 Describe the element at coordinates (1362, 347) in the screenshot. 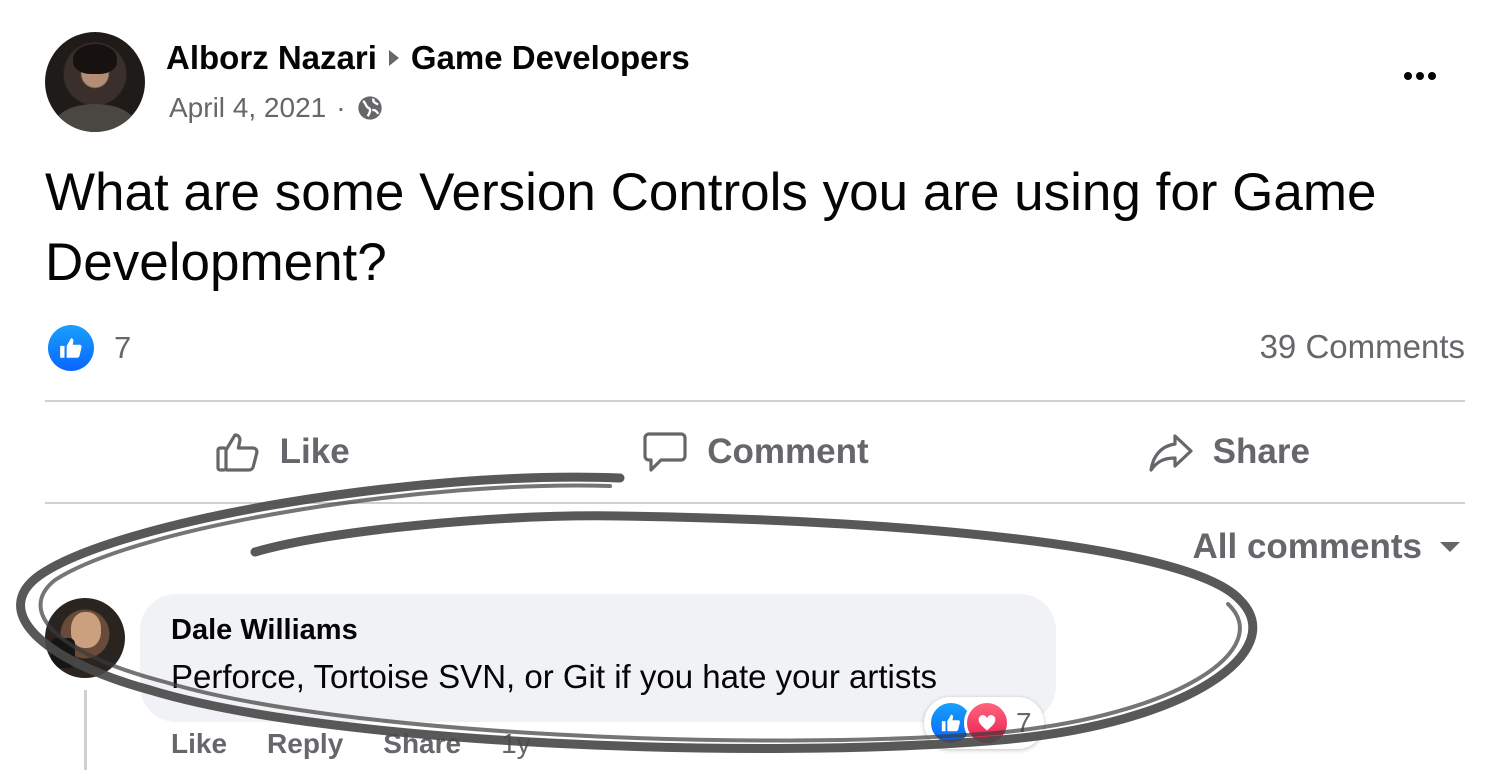

I see `comments-count: 39 Comments` at that location.